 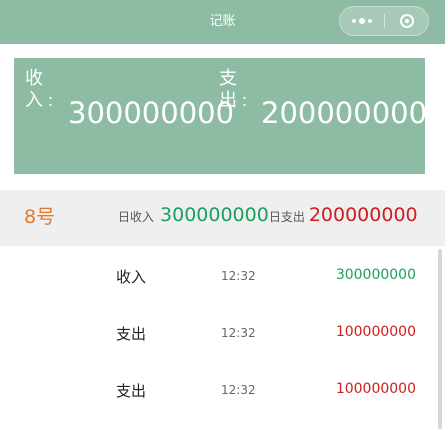 What do you see at coordinates (248, 102) in the screenshot?
I see `total-expense-colon: ：` at bounding box center [248, 102].